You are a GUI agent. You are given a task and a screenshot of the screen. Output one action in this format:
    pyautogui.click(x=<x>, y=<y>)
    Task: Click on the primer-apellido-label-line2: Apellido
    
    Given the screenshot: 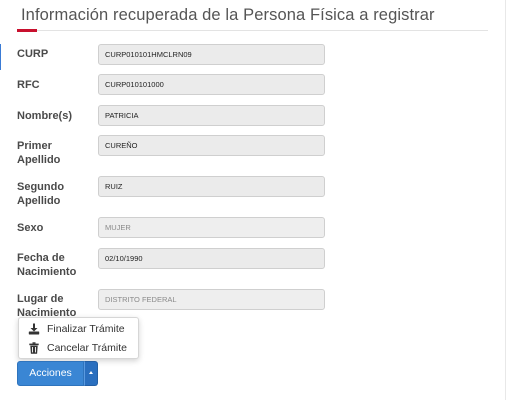 What is the action you would take?
    pyautogui.click(x=39, y=160)
    